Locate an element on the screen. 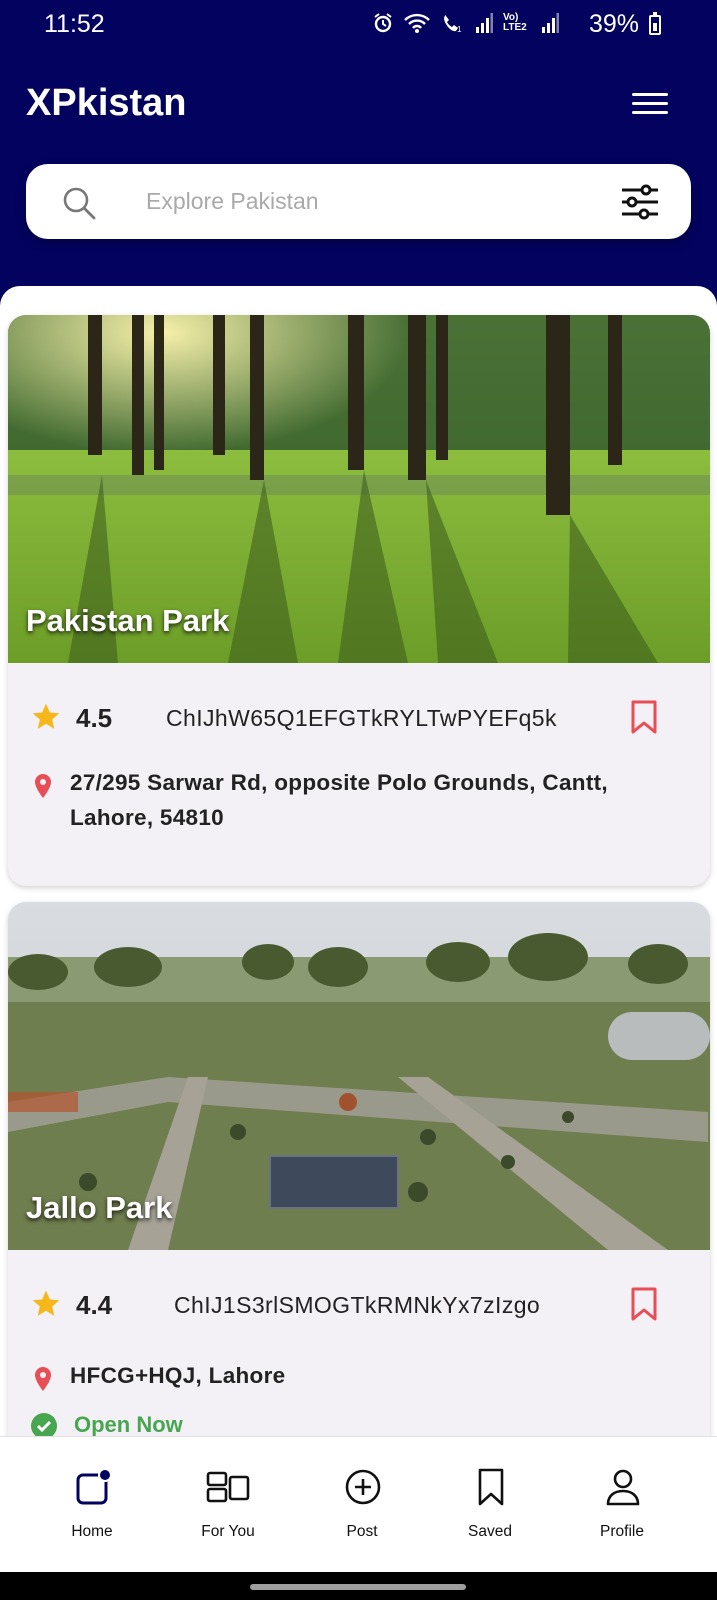 The image size is (717, 1600). profile-icon is located at coordinates (623, 1487).